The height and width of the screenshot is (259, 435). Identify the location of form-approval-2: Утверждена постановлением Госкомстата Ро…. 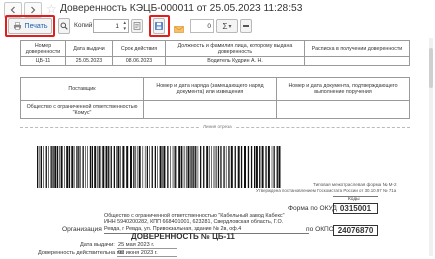
(326, 190).